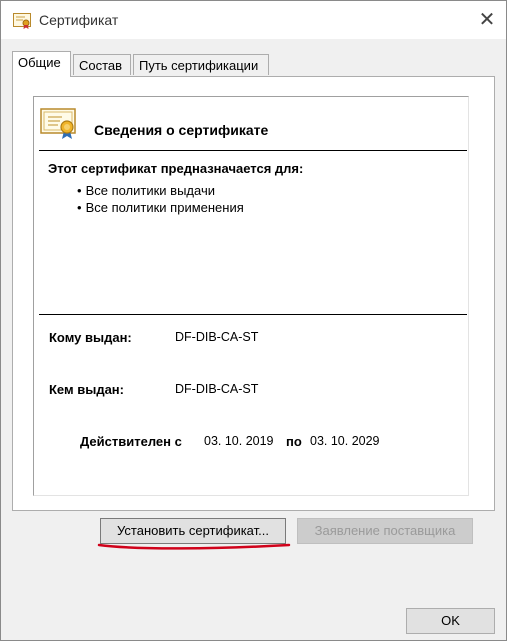 This screenshot has width=507, height=641. I want to click on issued-to-value: DF-DIB-CA-ST, so click(217, 337).